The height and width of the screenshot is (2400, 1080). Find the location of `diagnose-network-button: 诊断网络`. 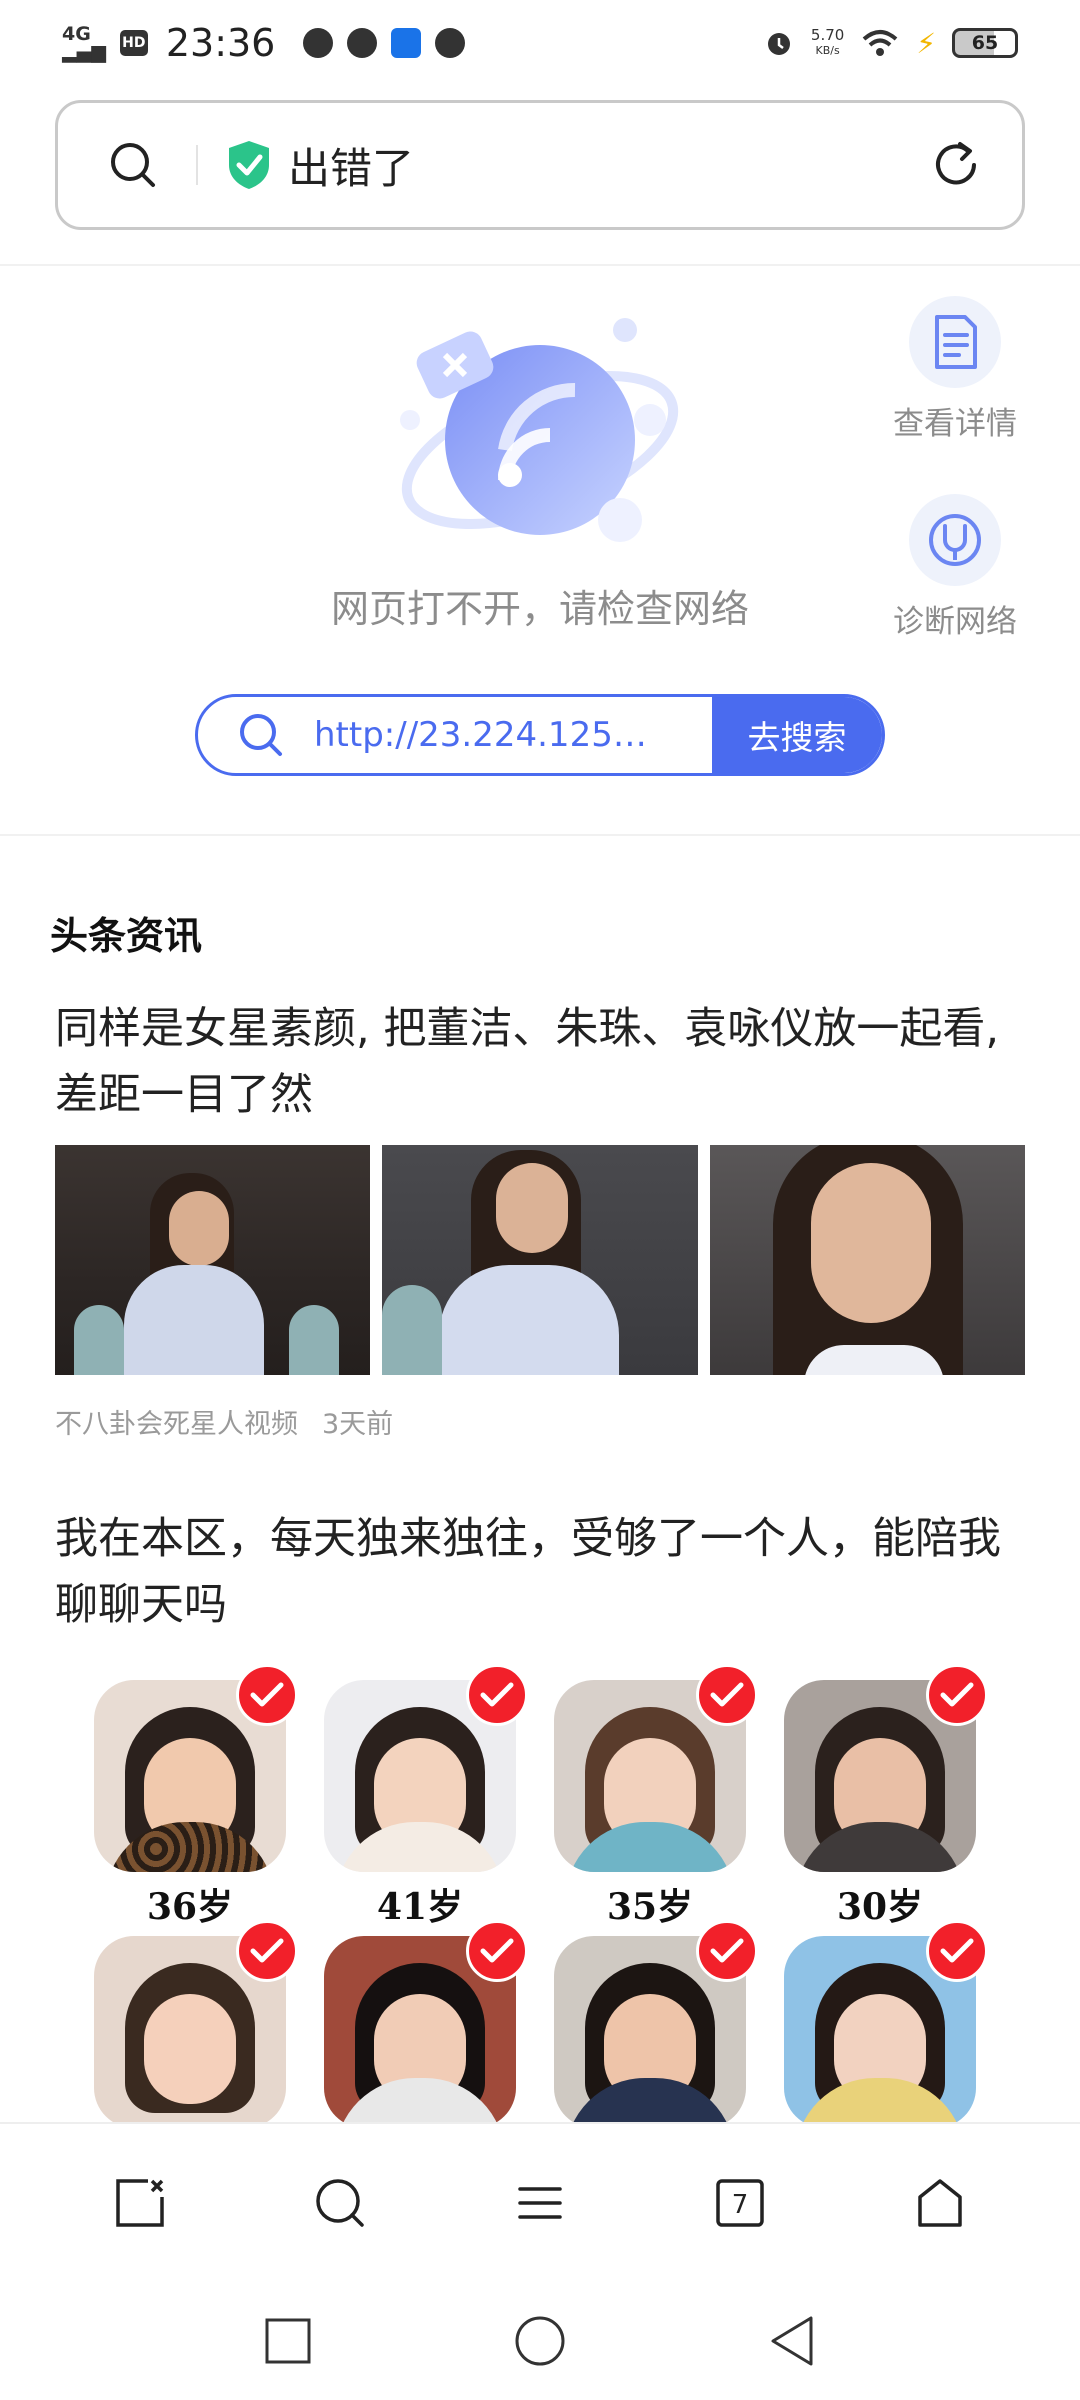

diagnose-network-button: 诊断网络 is located at coordinates (955, 567).